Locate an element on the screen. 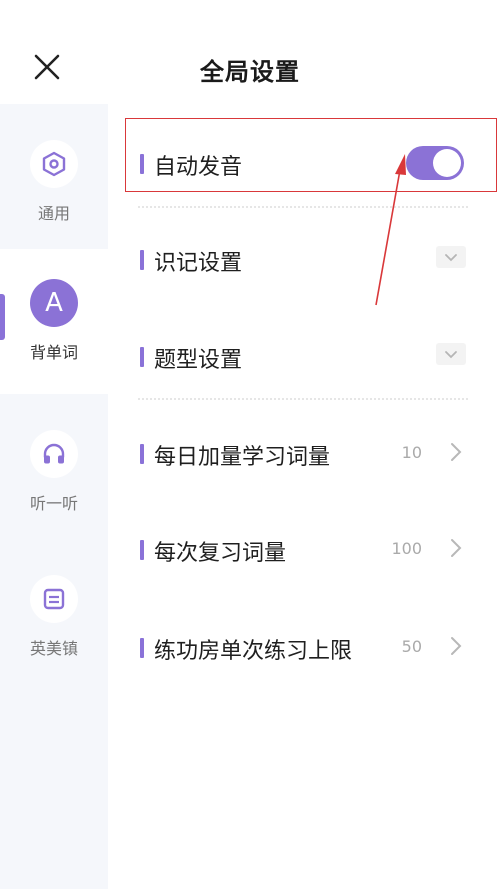 This screenshot has width=500, height=889. setting-row-daily-words: 每日加量学习词量 10 is located at coordinates (304, 449).